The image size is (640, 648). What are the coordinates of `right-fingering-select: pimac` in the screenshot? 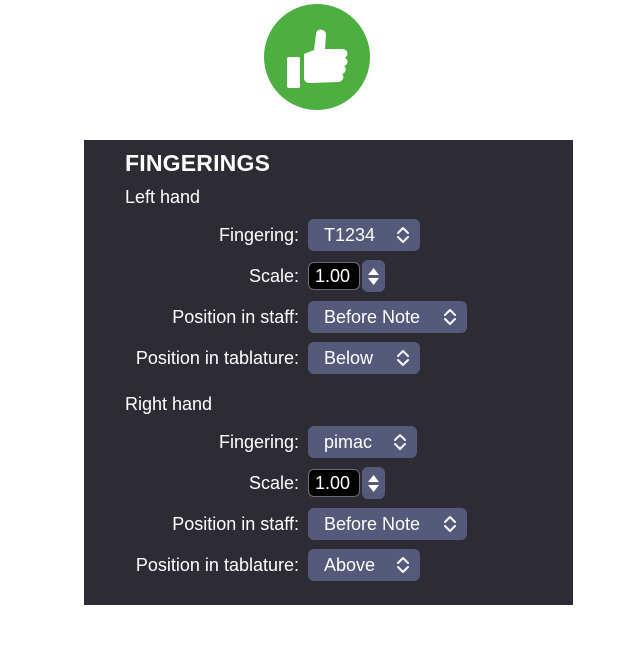 It's located at (362, 442).